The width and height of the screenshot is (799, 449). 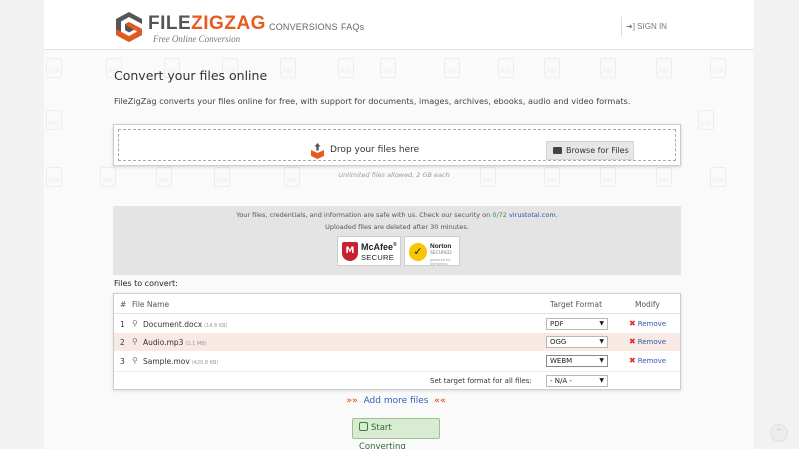 What do you see at coordinates (652, 26) in the screenshot?
I see `sign-in-label: SIGN IN` at bounding box center [652, 26].